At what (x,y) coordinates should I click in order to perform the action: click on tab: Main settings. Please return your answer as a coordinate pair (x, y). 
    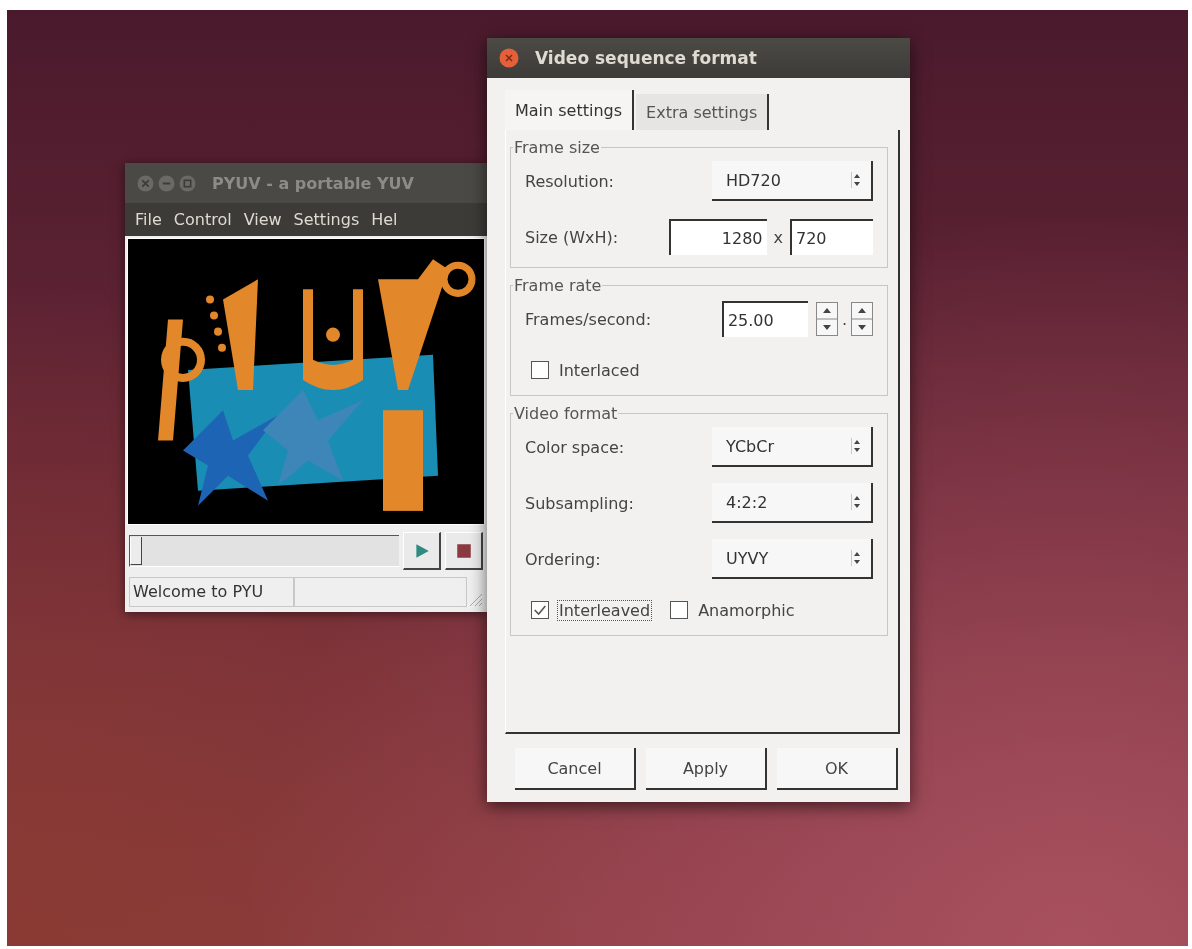
    Looking at the image, I should click on (570, 110).